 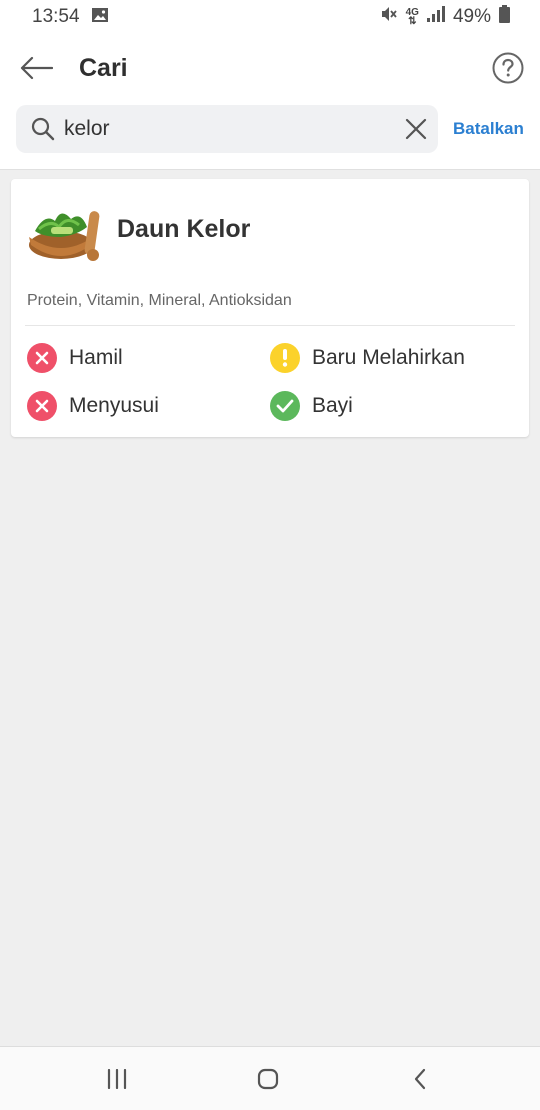 I want to click on recent-apps-button, so click(x=117, y=1079).